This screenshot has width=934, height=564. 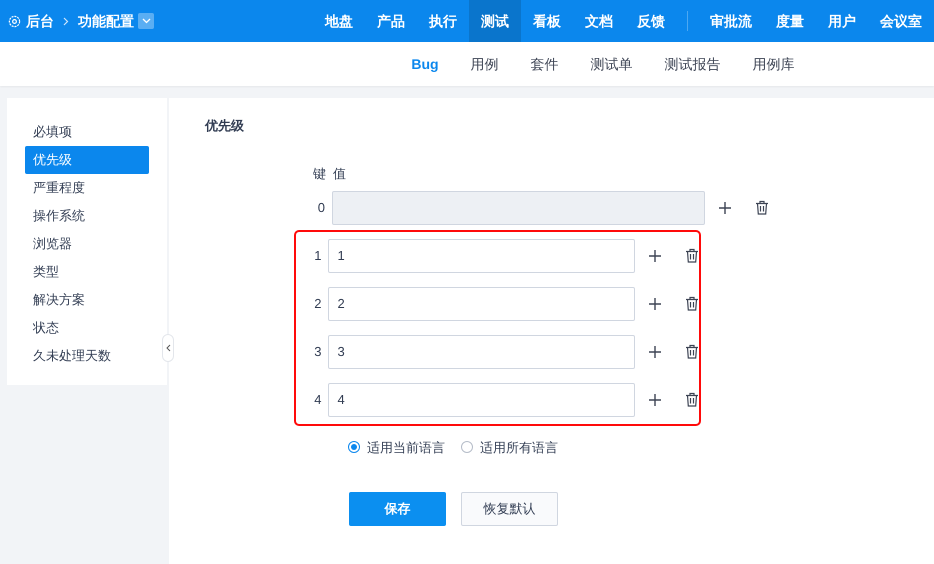 What do you see at coordinates (106, 21) in the screenshot?
I see `breadcrumb-current: 功能配置` at bounding box center [106, 21].